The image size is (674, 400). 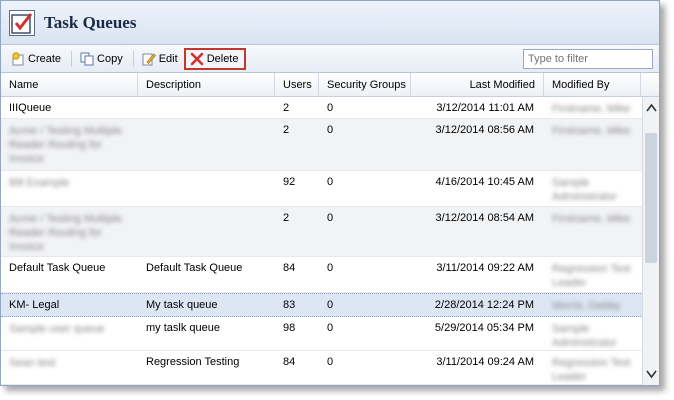 What do you see at coordinates (365, 84) in the screenshot?
I see `column-header-security-groups: Security Groups` at bounding box center [365, 84].